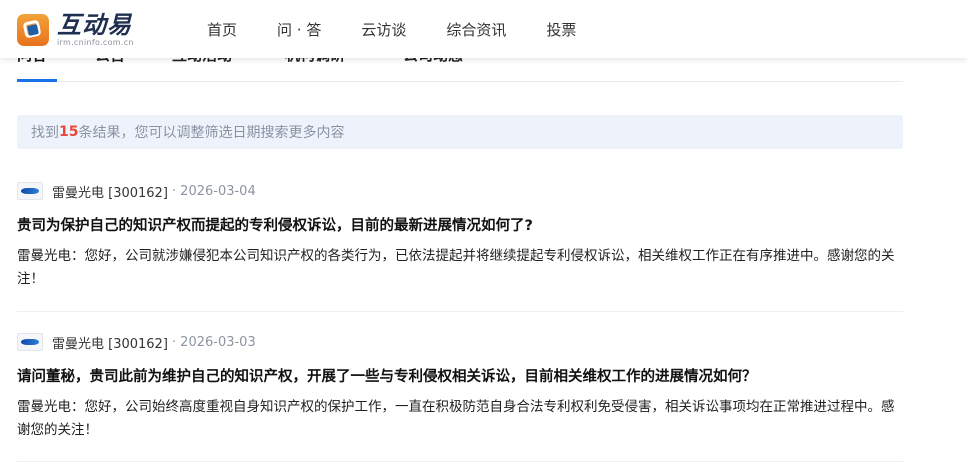  What do you see at coordinates (299, 29) in the screenshot?
I see `nav-qa: 问 · 答` at bounding box center [299, 29].